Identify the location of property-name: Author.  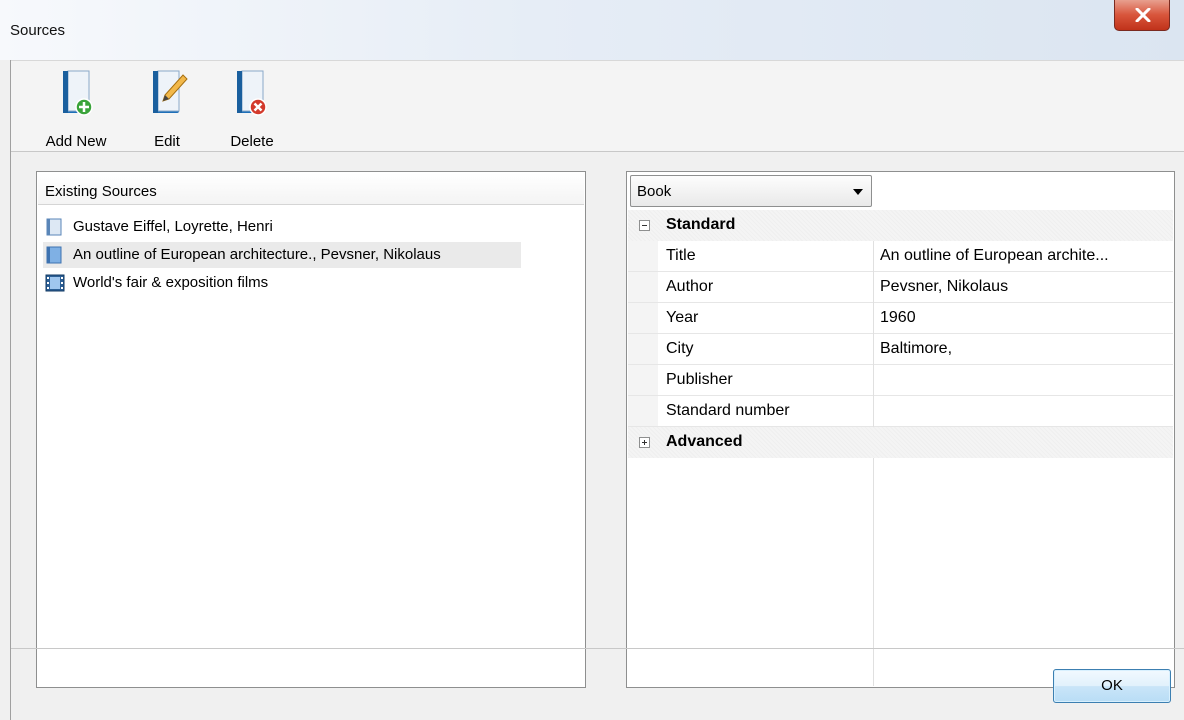
(690, 286).